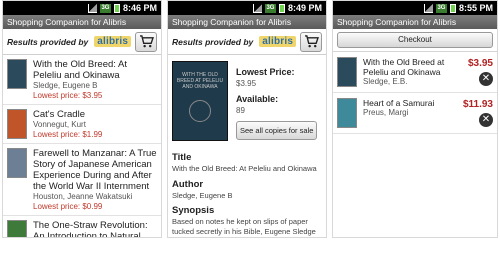 The height and width of the screenshot is (264, 500). I want to click on status-bar: 3G 8:46 PM, so click(82, 8).